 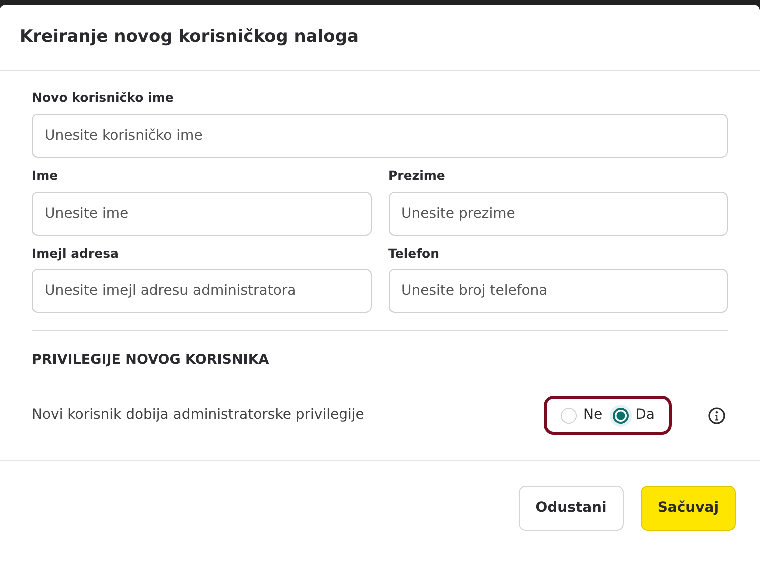 What do you see at coordinates (414, 253) in the screenshot?
I see `field-label: Telefon` at bounding box center [414, 253].